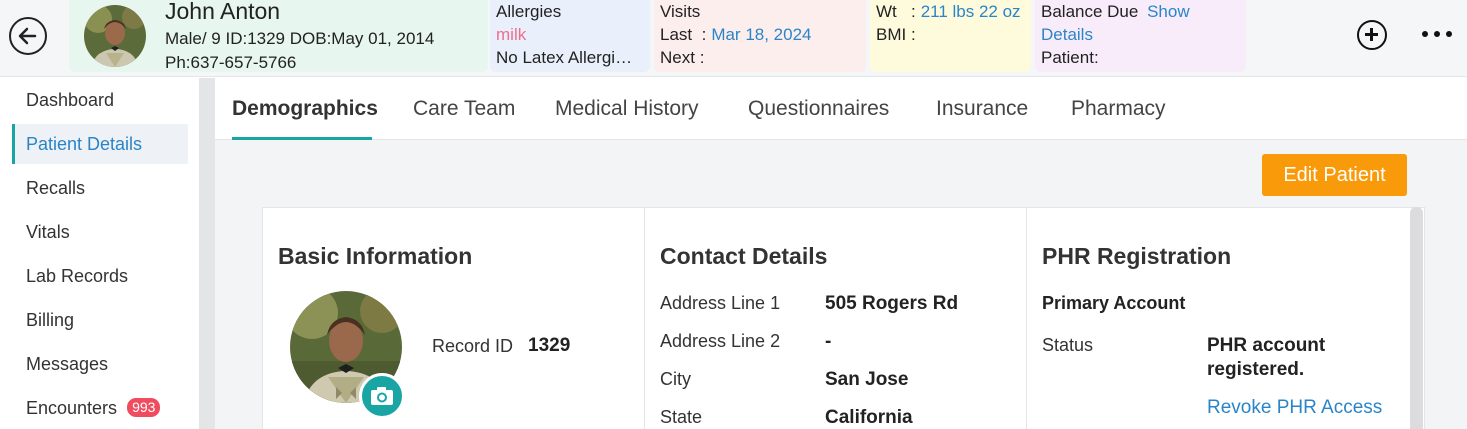 The height and width of the screenshot is (429, 1467). Describe the element at coordinates (828, 341) in the screenshot. I see `address-line-2-value: -` at that location.